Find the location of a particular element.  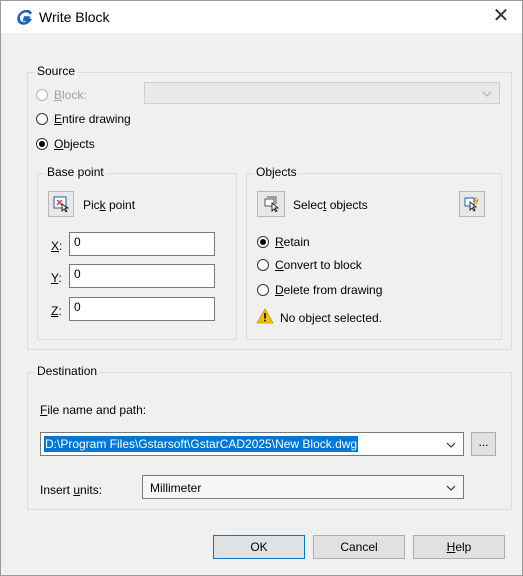

pick-point-button is located at coordinates (61, 204).